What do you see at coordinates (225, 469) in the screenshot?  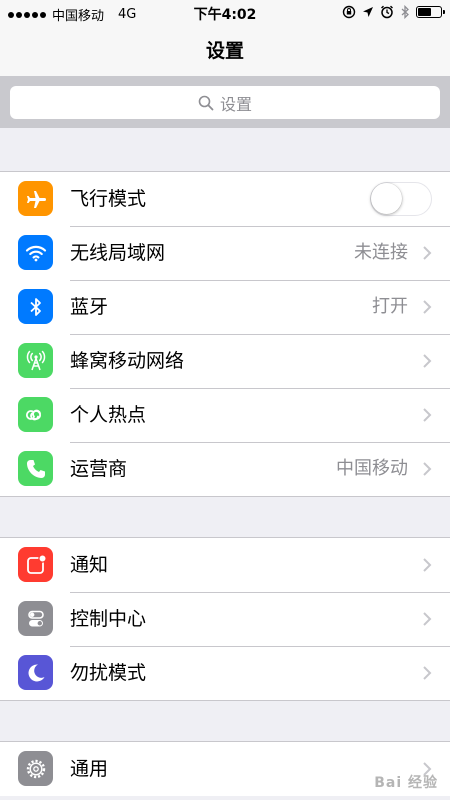 I see `settings-row-carrier: 运营商 中国移动` at bounding box center [225, 469].